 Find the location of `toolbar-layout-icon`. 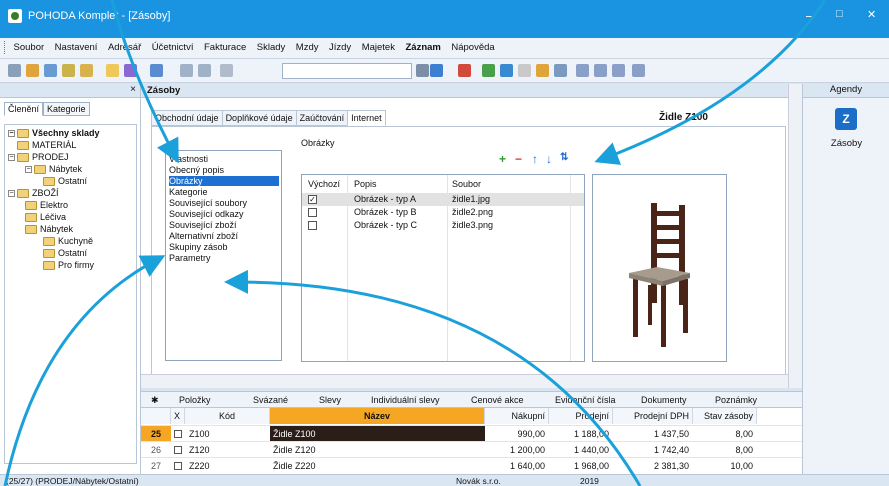

toolbar-layout-icon is located at coordinates (618, 70).